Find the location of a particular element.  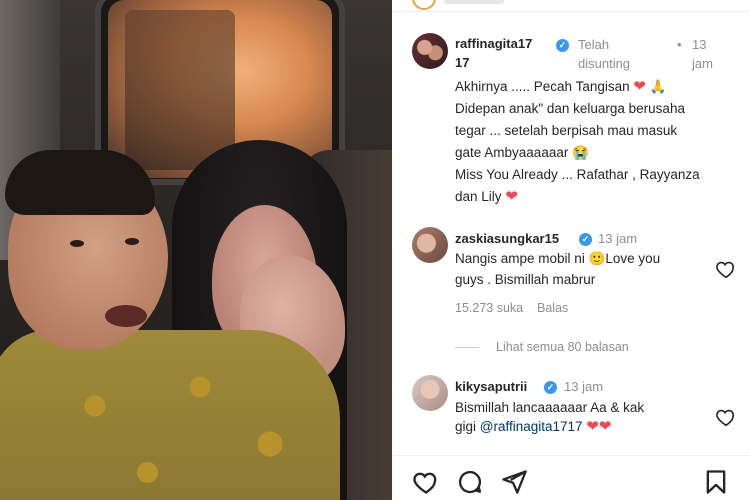

view-replies-link: Lihat semua 80 balasan is located at coordinates (562, 347).